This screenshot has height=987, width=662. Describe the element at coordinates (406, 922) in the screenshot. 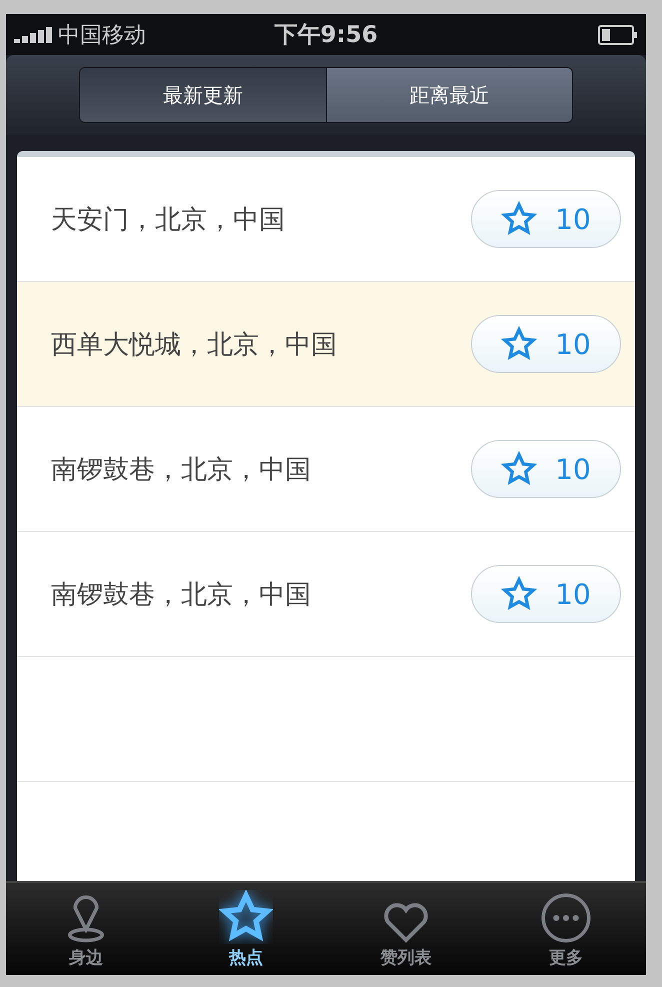

I see `heart-icon` at that location.